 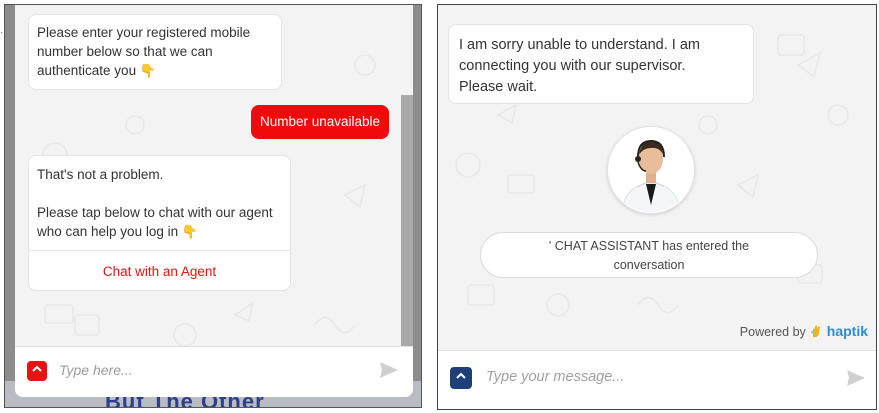 What do you see at coordinates (816, 331) in the screenshot?
I see `haptik-hand-icon` at bounding box center [816, 331].